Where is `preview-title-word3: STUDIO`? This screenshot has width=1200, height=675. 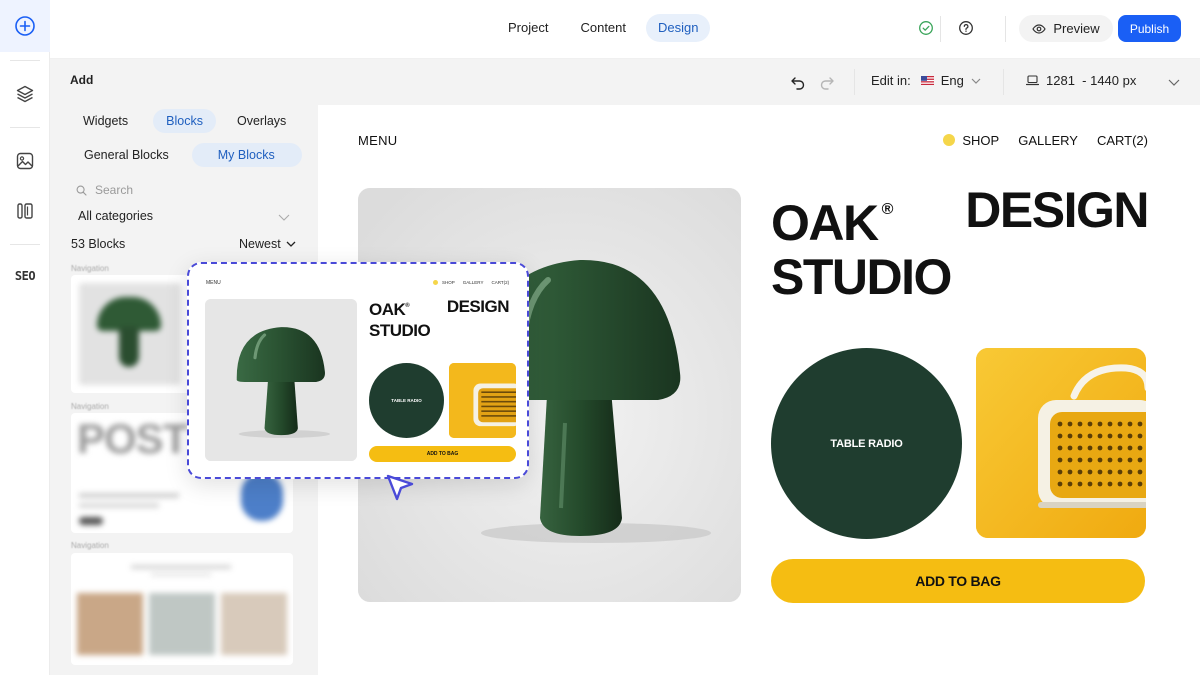 preview-title-word3: STUDIO is located at coordinates (400, 330).